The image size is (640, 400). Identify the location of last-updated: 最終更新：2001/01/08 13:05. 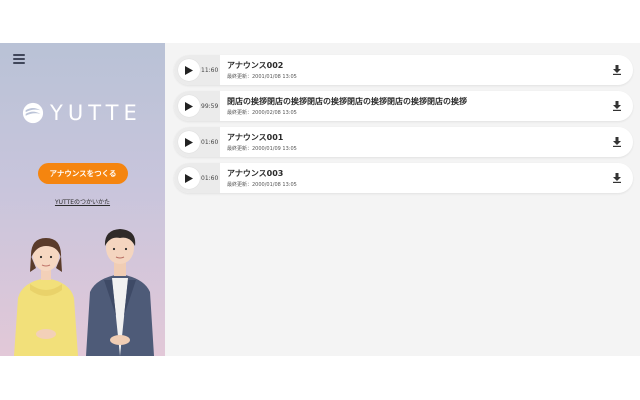
(262, 77).